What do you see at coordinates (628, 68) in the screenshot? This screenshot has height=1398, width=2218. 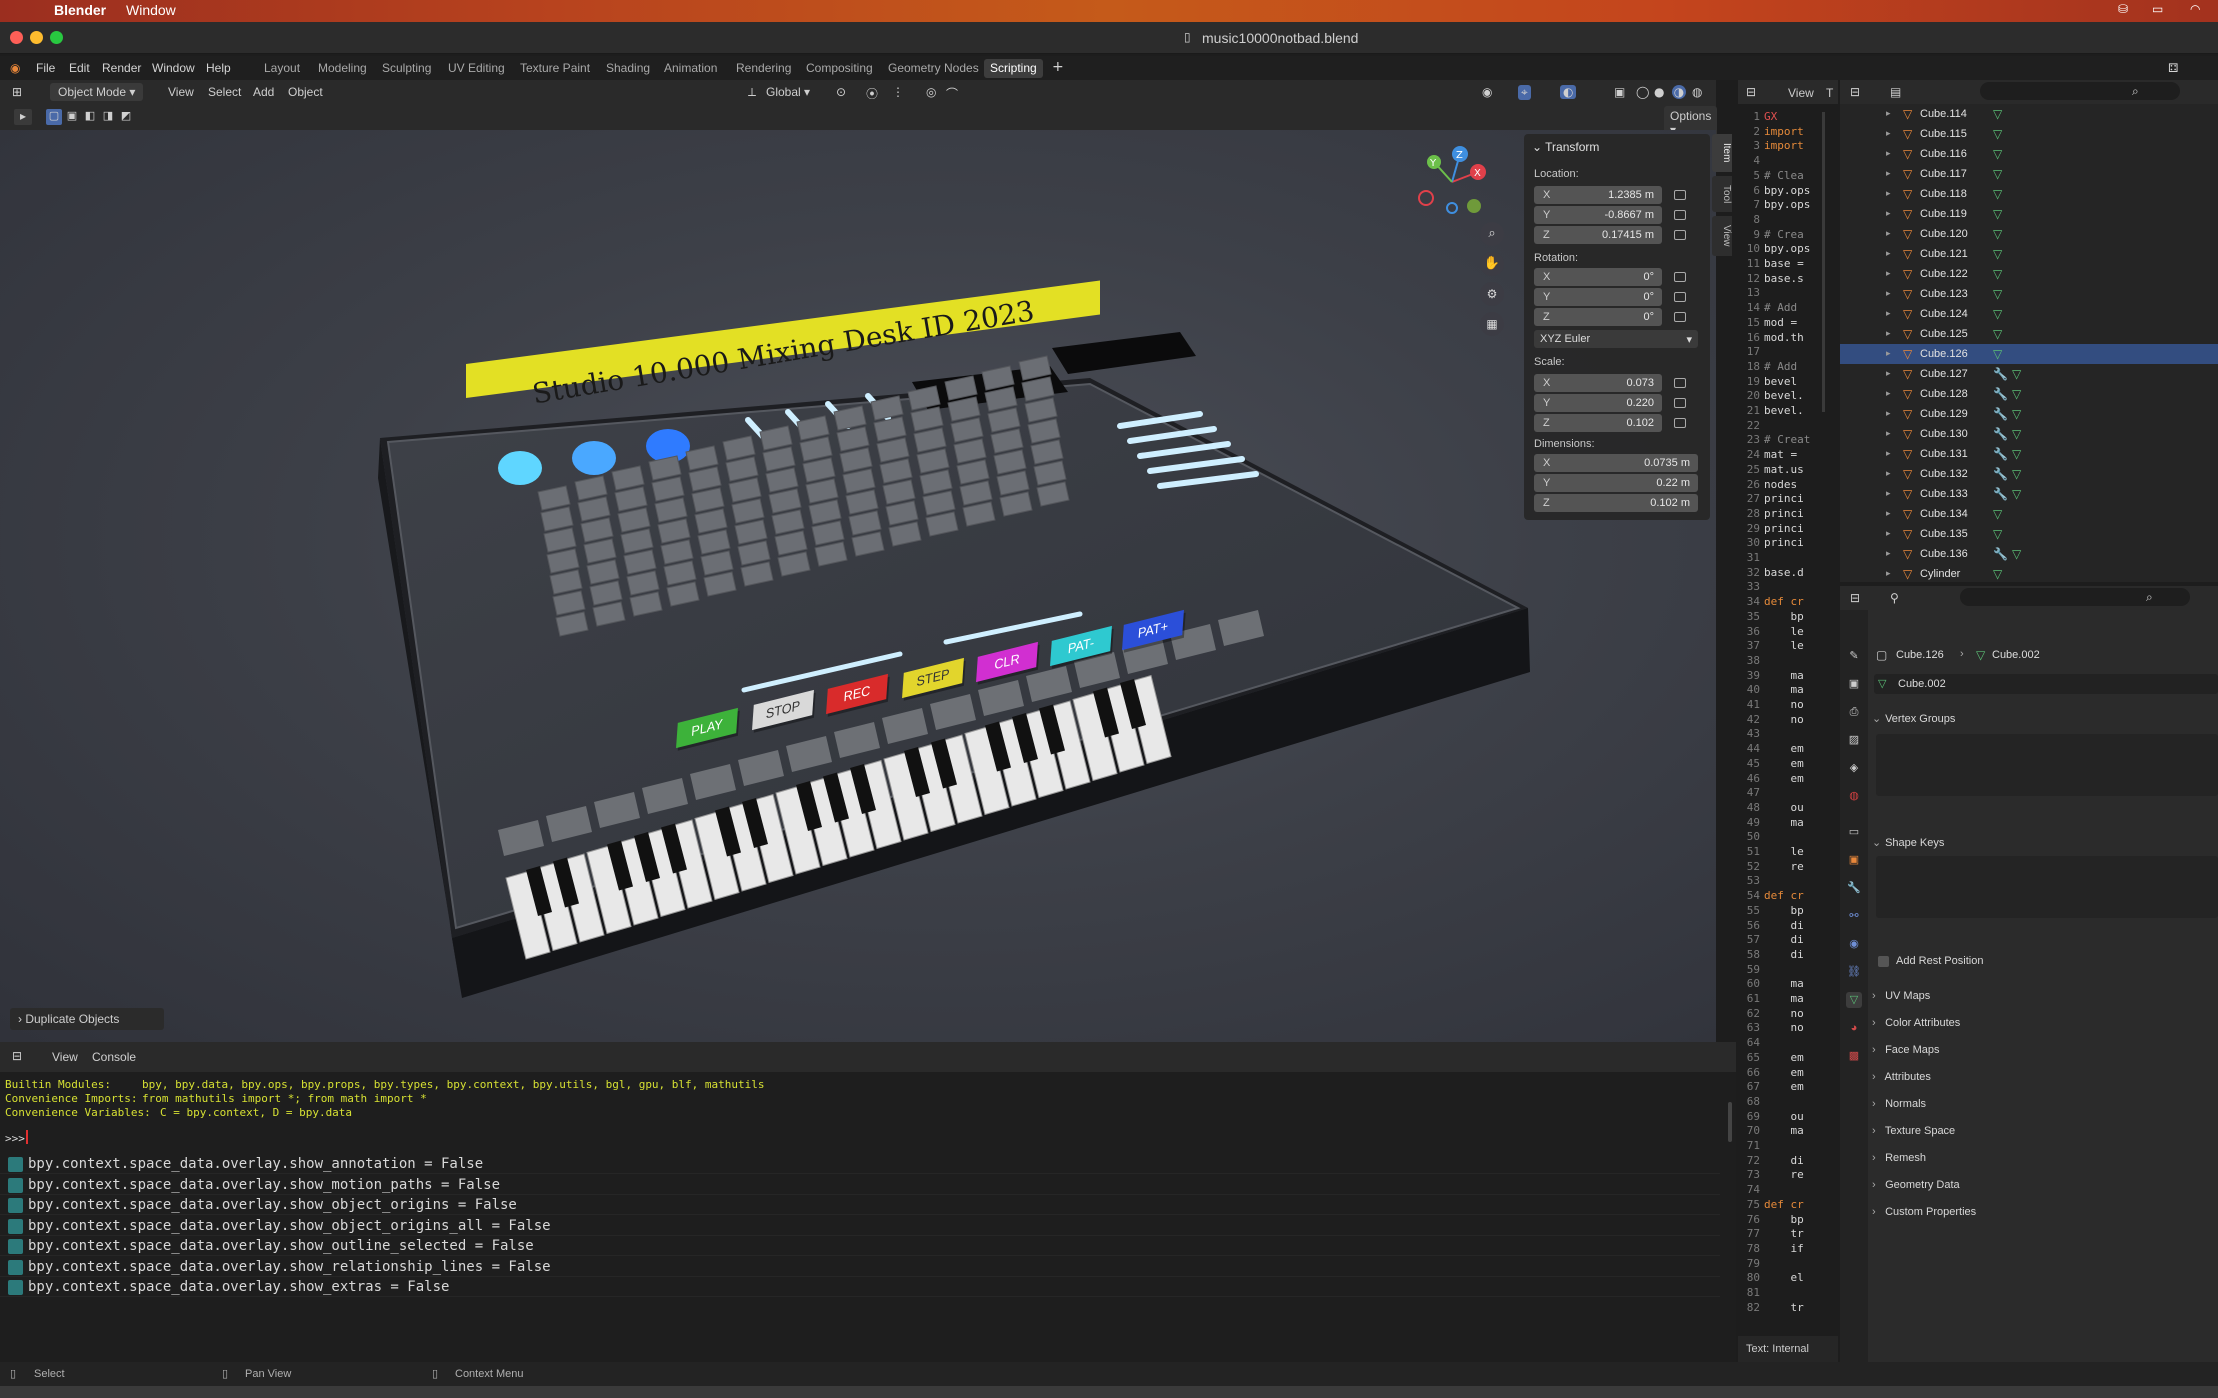 I see `tab-shading: Shading` at bounding box center [628, 68].